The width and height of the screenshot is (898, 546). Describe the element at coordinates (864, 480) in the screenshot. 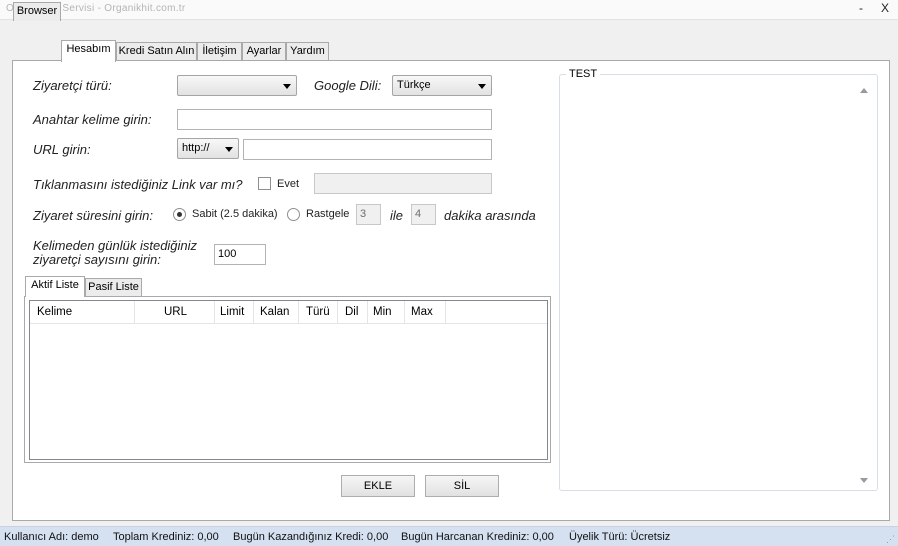

I see `scroll-down-icon` at that location.